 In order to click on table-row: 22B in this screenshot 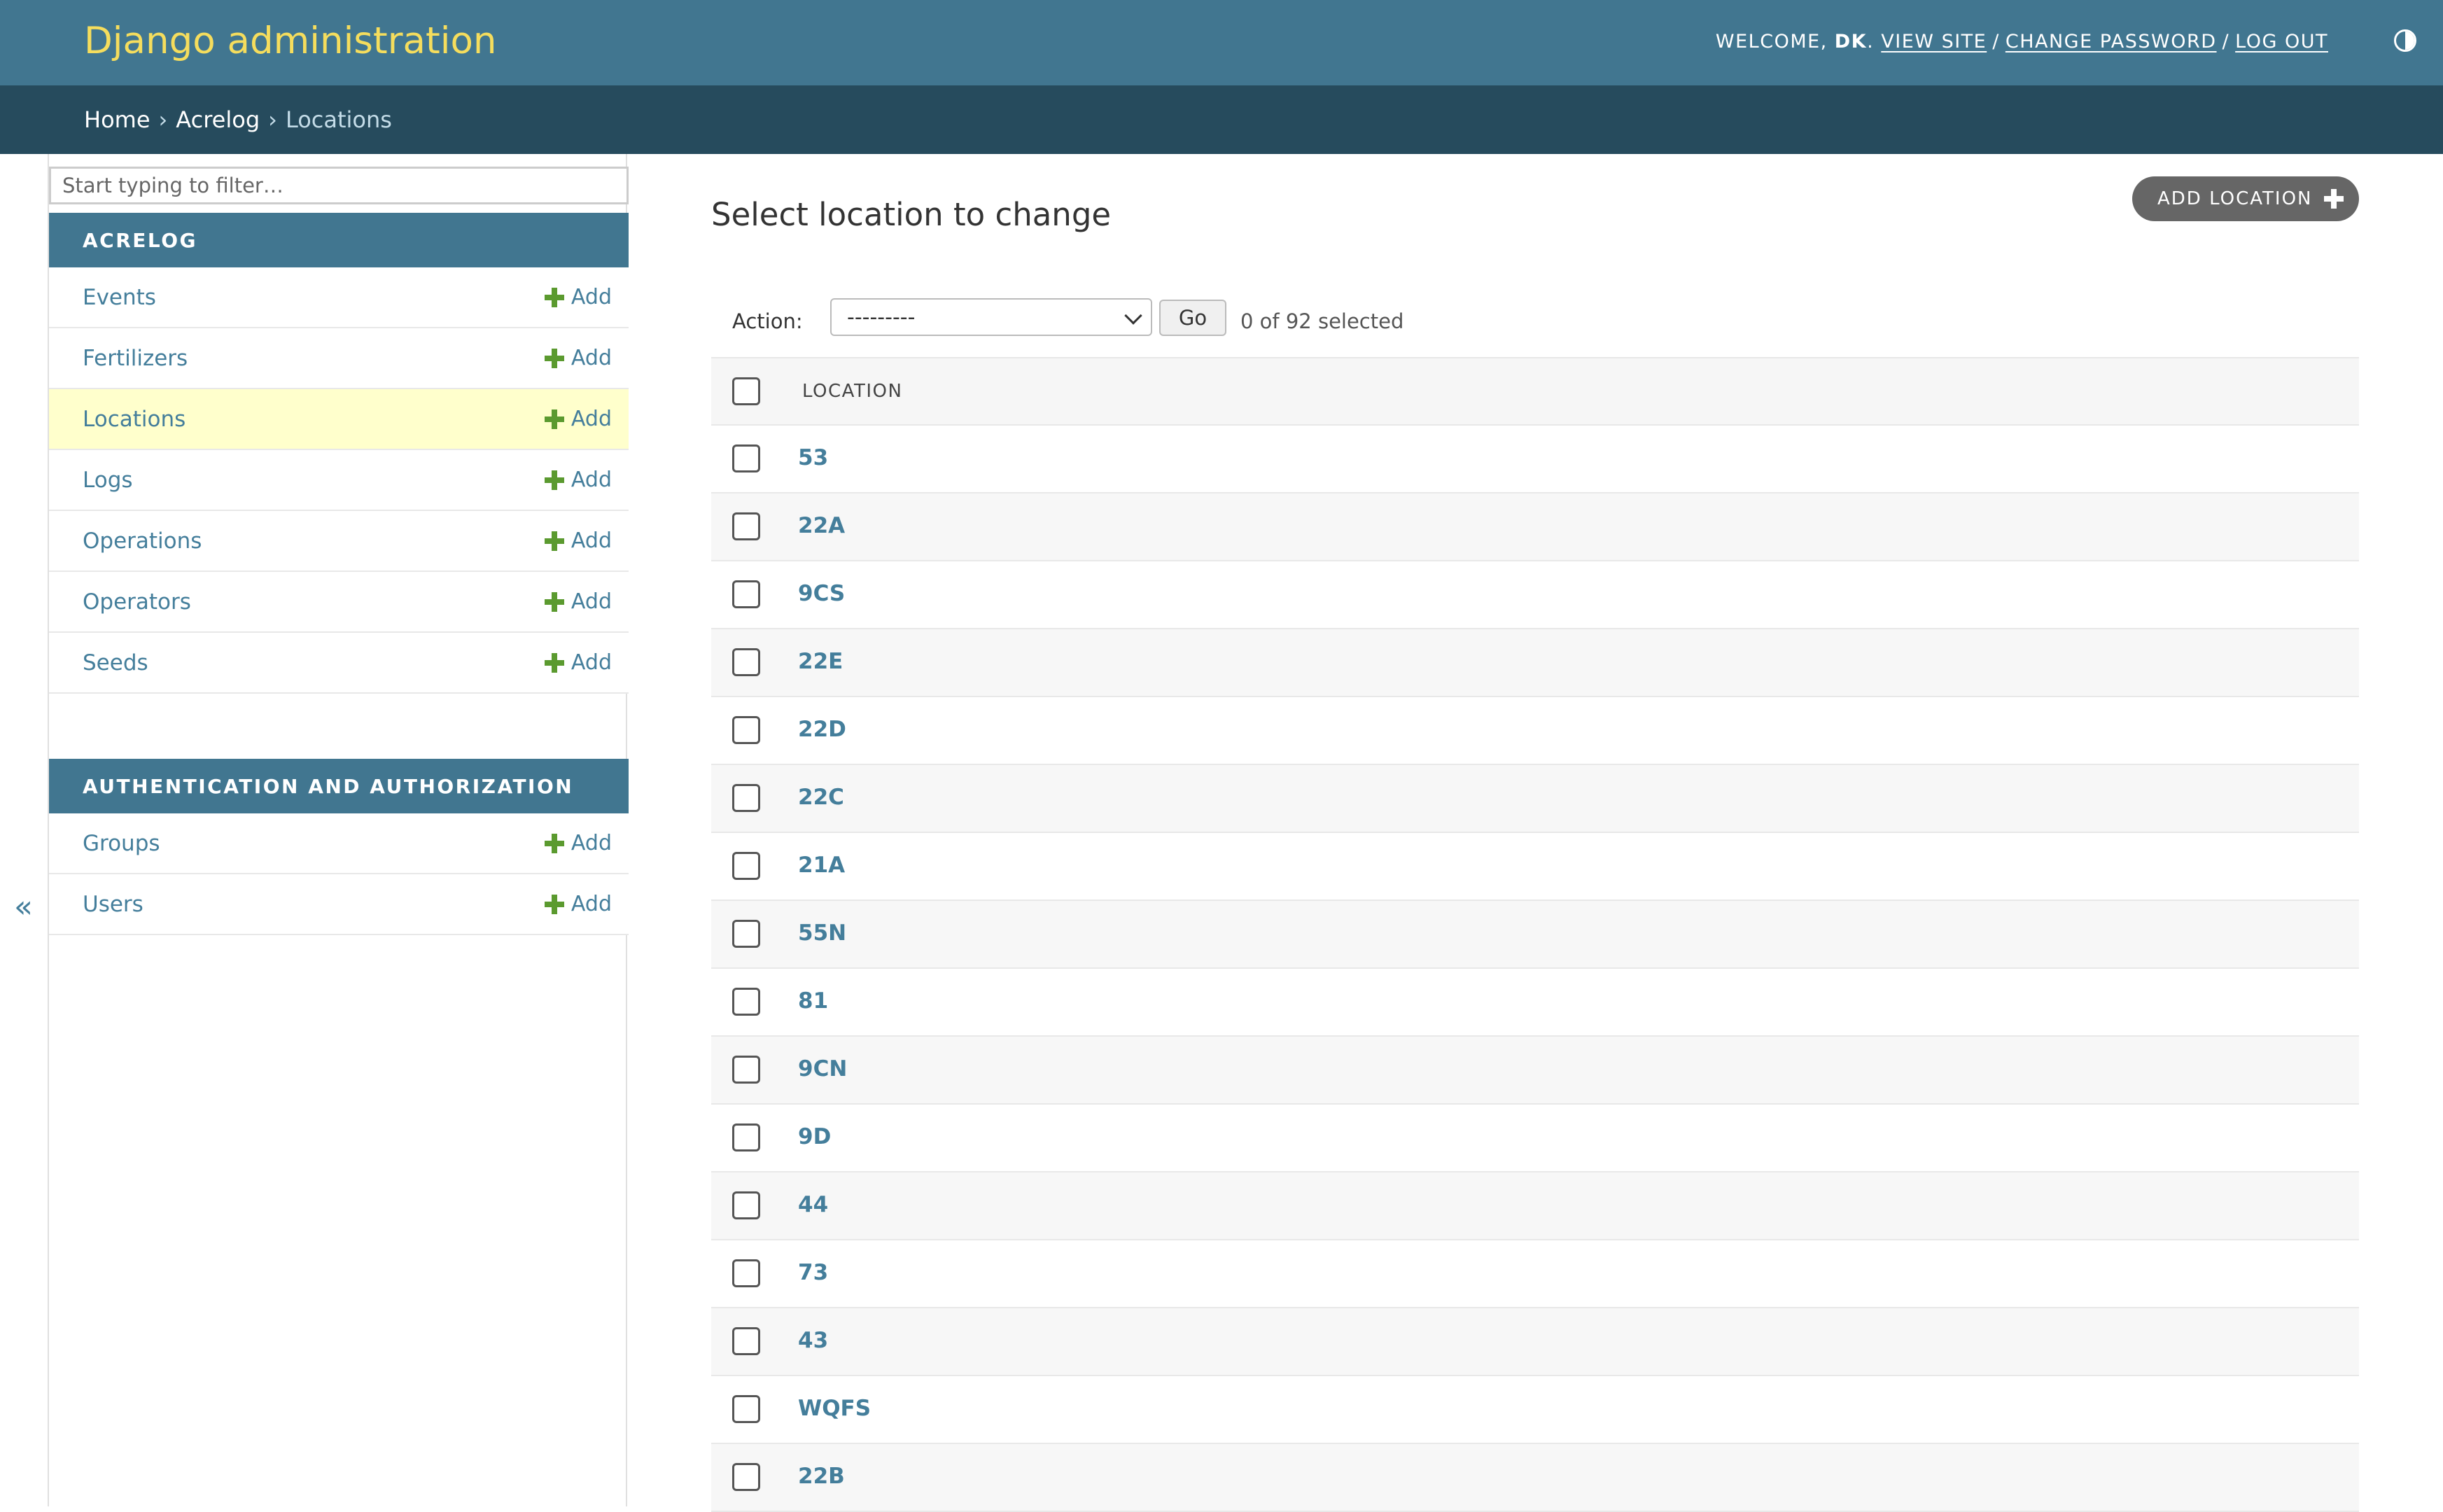, I will do `click(1535, 1478)`.